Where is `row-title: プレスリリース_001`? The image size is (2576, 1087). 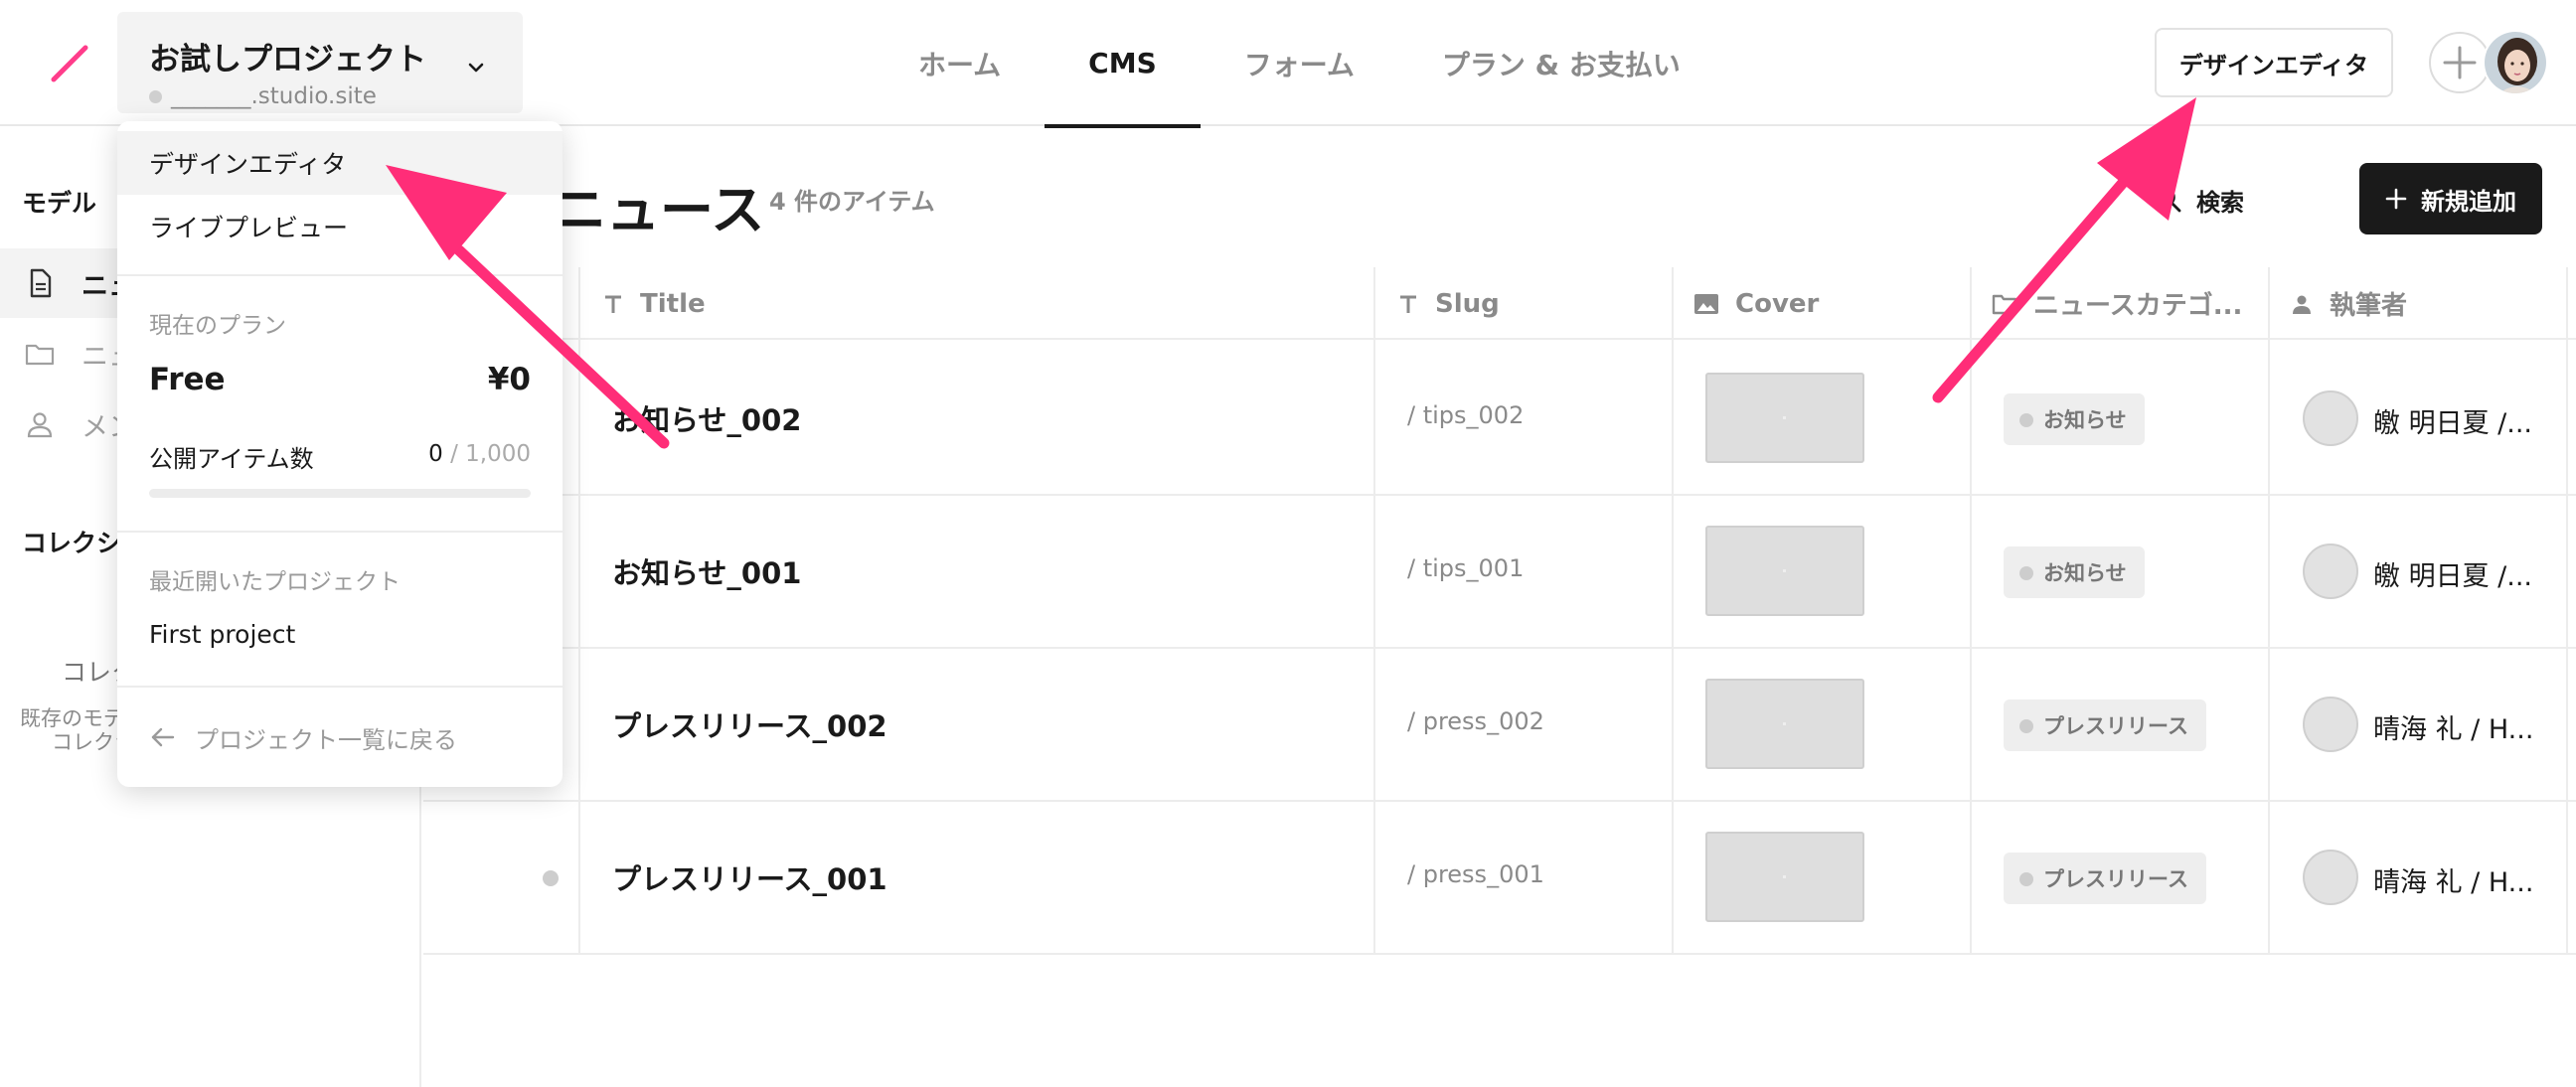
row-title: プレスリリース_001 is located at coordinates (749, 879).